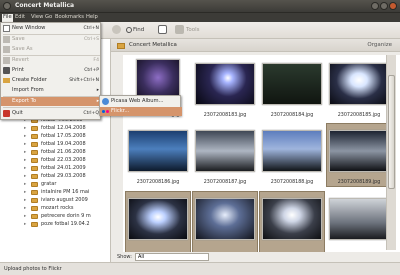  I want to click on organize-button: Organize, so click(379, 45).